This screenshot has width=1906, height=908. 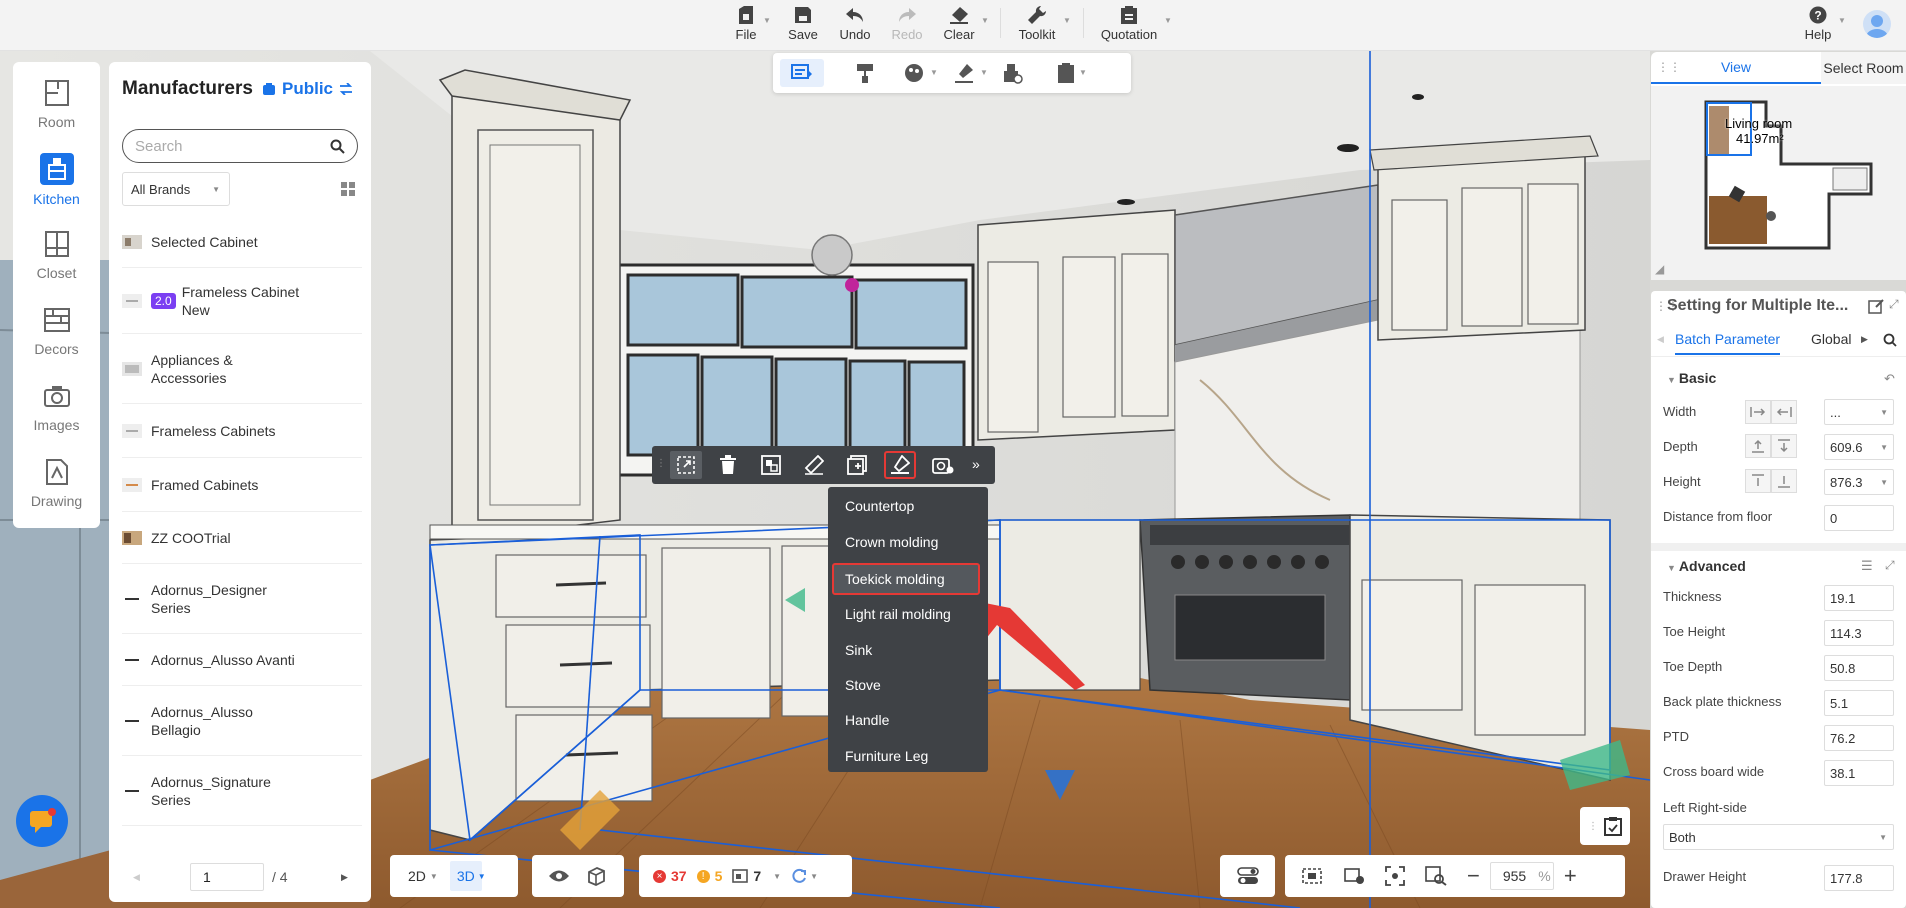 What do you see at coordinates (1889, 379) in the screenshot?
I see `reset-icon: ↶` at bounding box center [1889, 379].